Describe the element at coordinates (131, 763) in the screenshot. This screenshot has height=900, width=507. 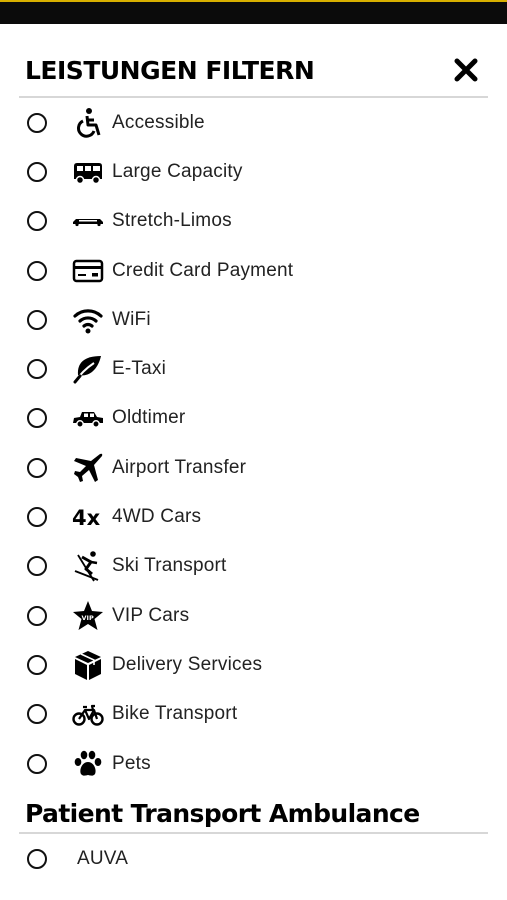
I see `filter-label: Pets` at that location.